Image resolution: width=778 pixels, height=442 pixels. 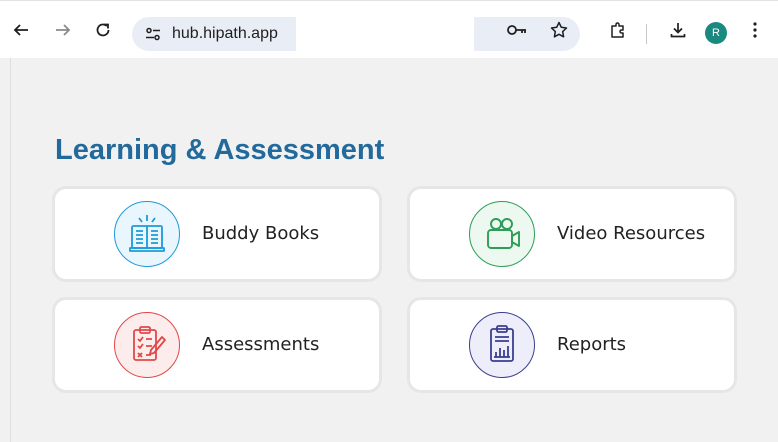 I want to click on video-resources-card: Video Resources, so click(x=572, y=234).